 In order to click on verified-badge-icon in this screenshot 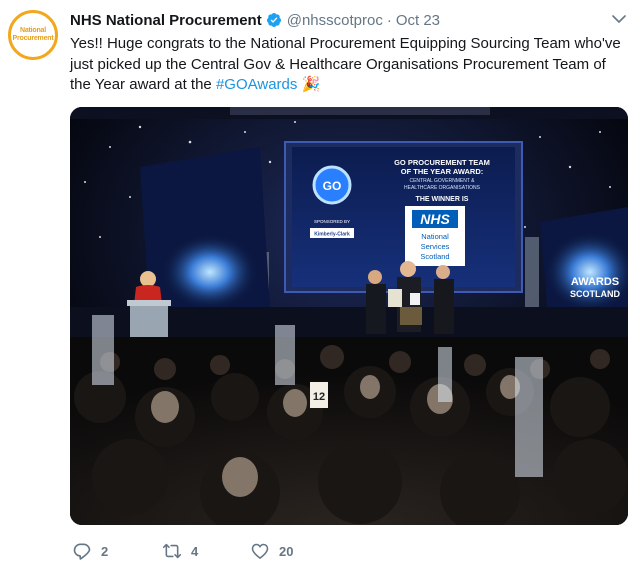, I will do `click(273, 20)`.